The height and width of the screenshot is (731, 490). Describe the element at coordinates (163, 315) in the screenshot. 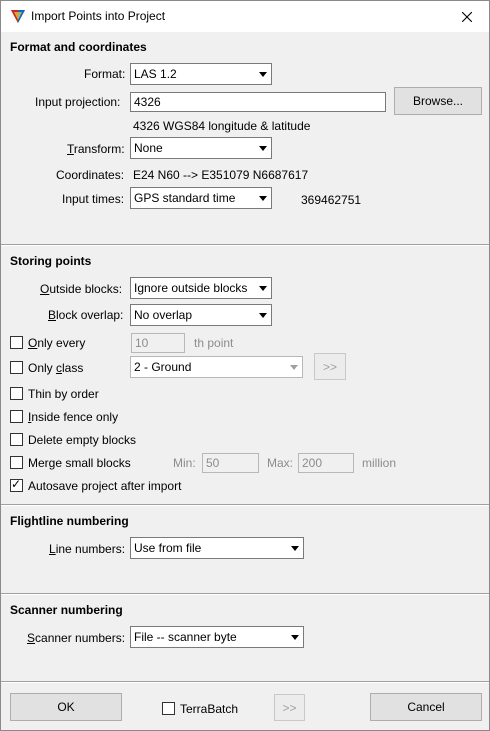

I see `block-overlap-value: No overlap` at that location.